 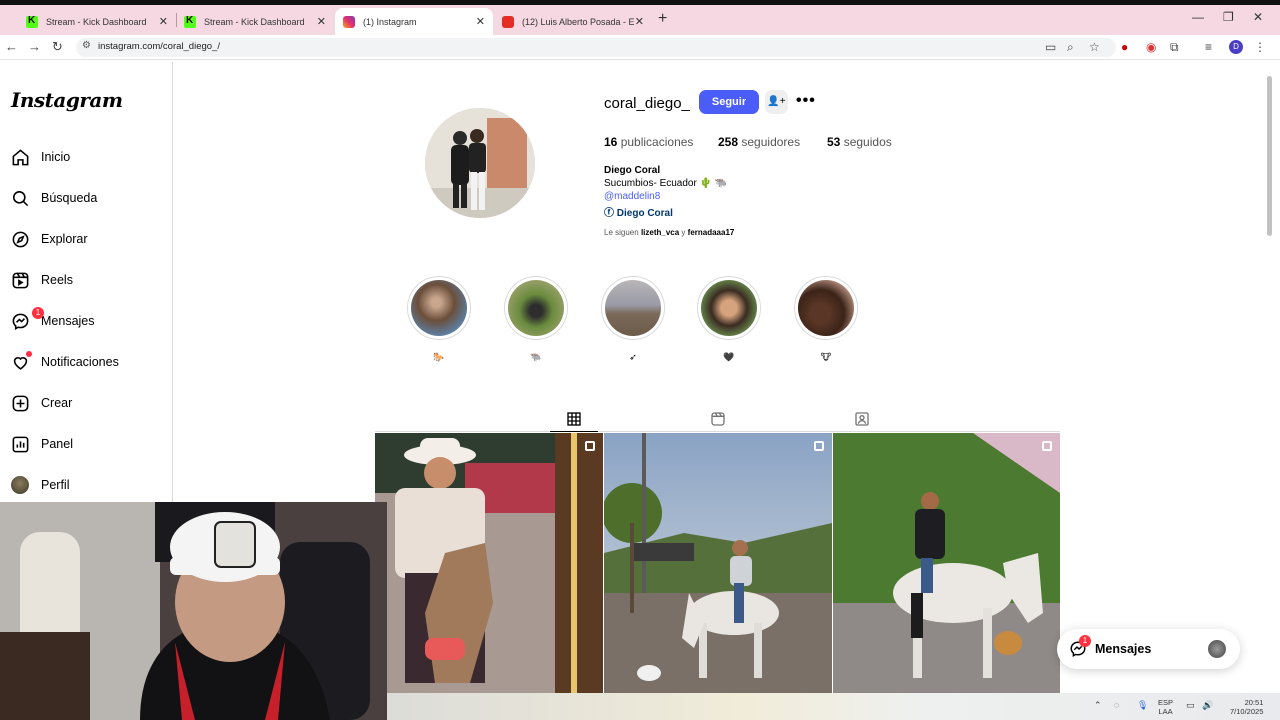 What do you see at coordinates (644, 213) in the screenshot?
I see `profile-link-text: Diego Coral` at bounding box center [644, 213].